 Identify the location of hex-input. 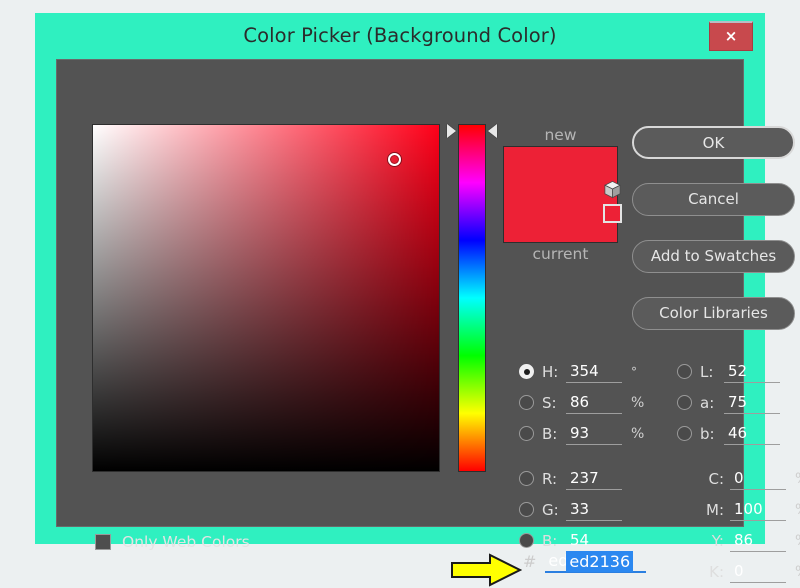
(596, 561).